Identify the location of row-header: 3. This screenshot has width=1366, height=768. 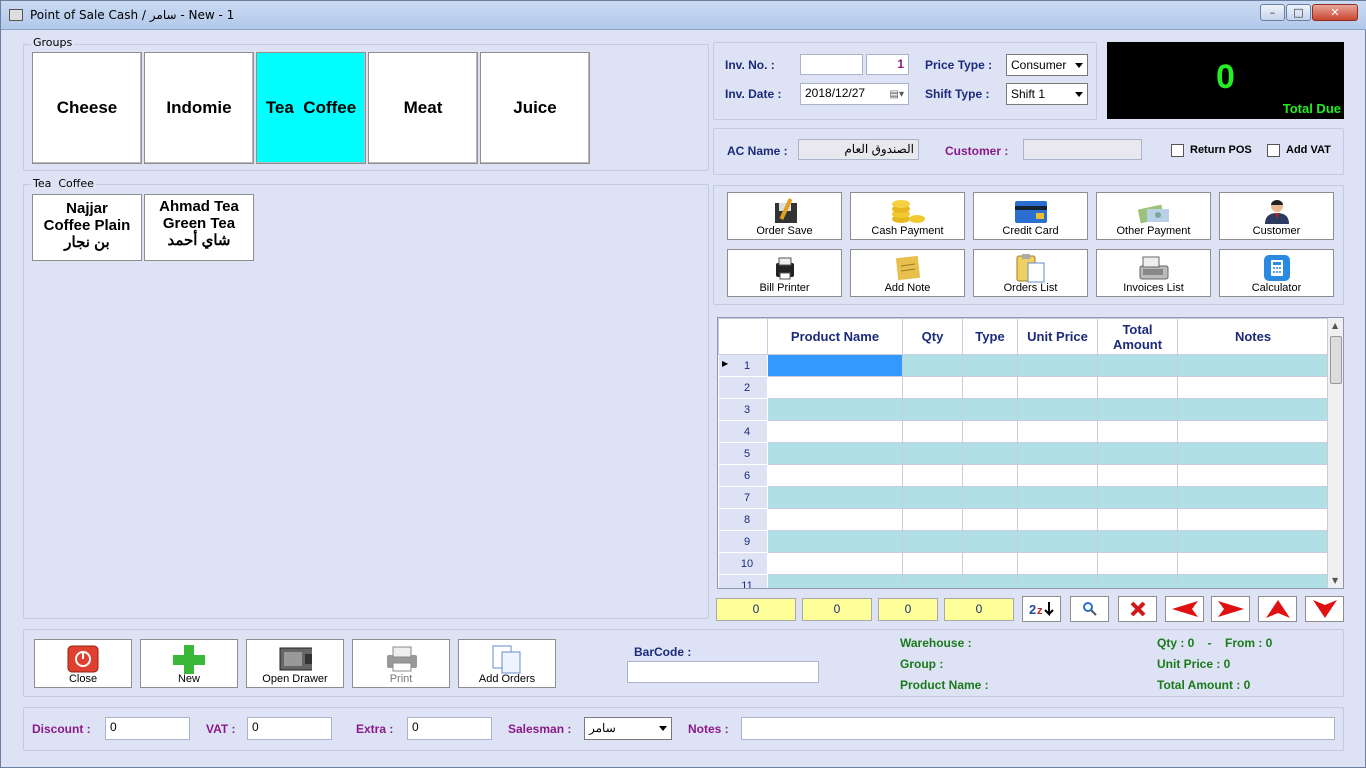
(743, 409).